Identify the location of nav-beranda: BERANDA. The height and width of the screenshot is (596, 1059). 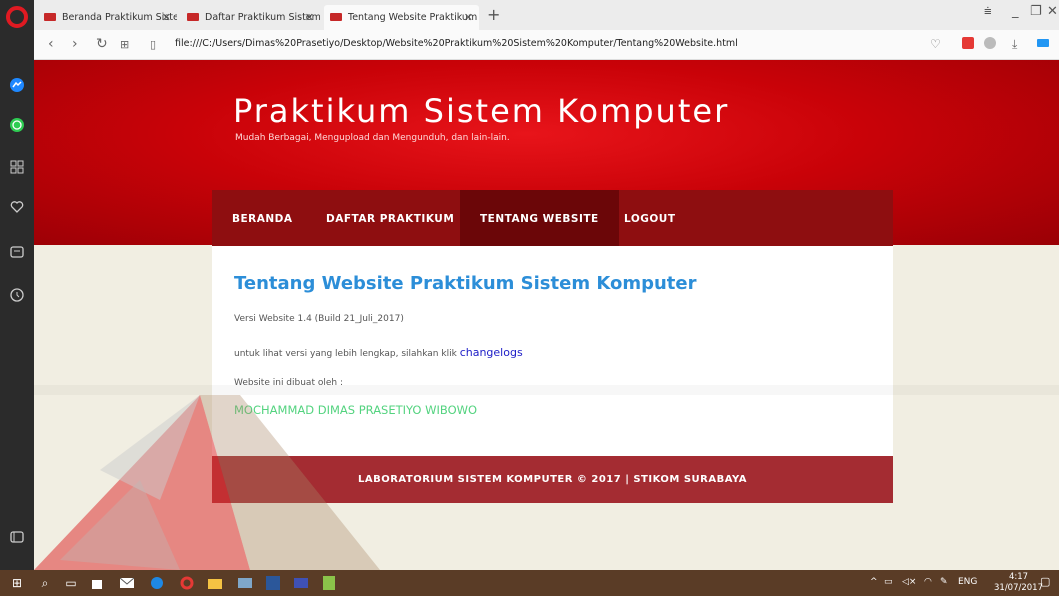
(262, 218).